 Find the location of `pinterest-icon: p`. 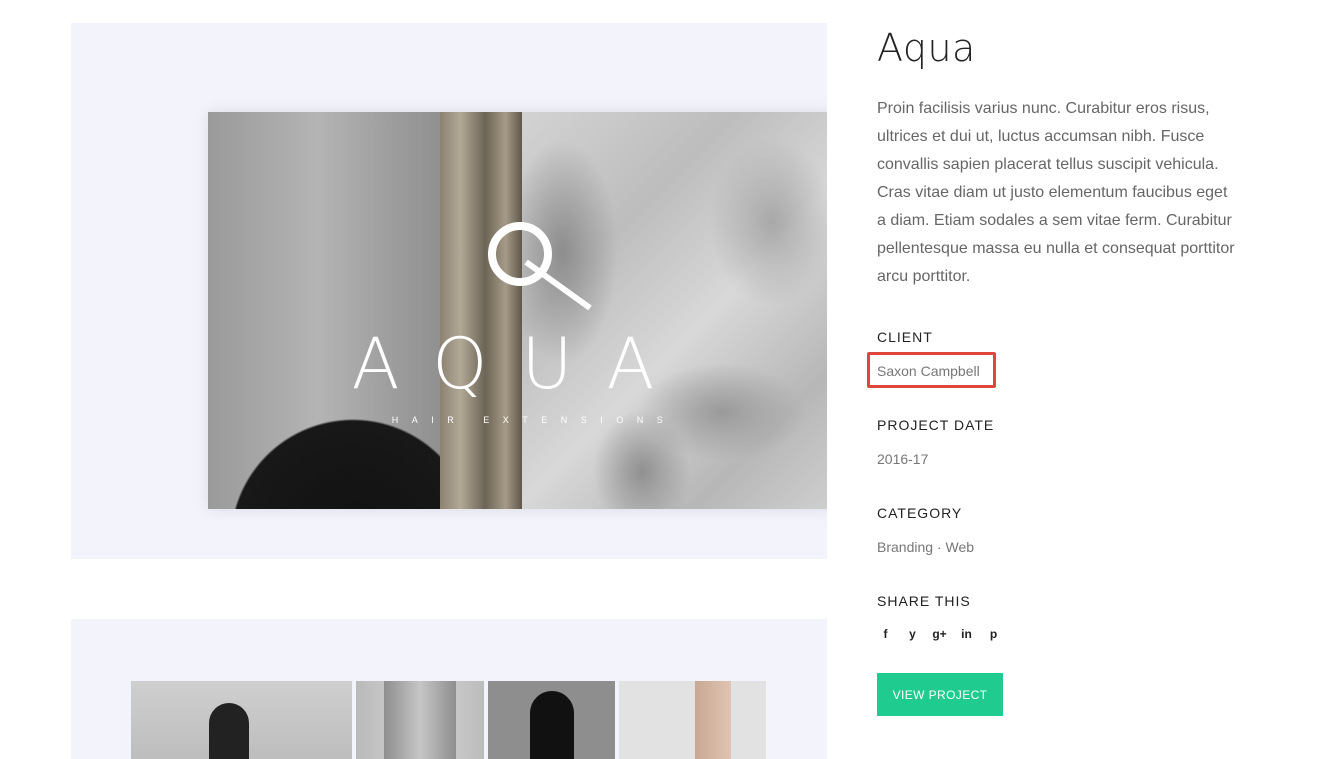

pinterest-icon: p is located at coordinates (993, 634).